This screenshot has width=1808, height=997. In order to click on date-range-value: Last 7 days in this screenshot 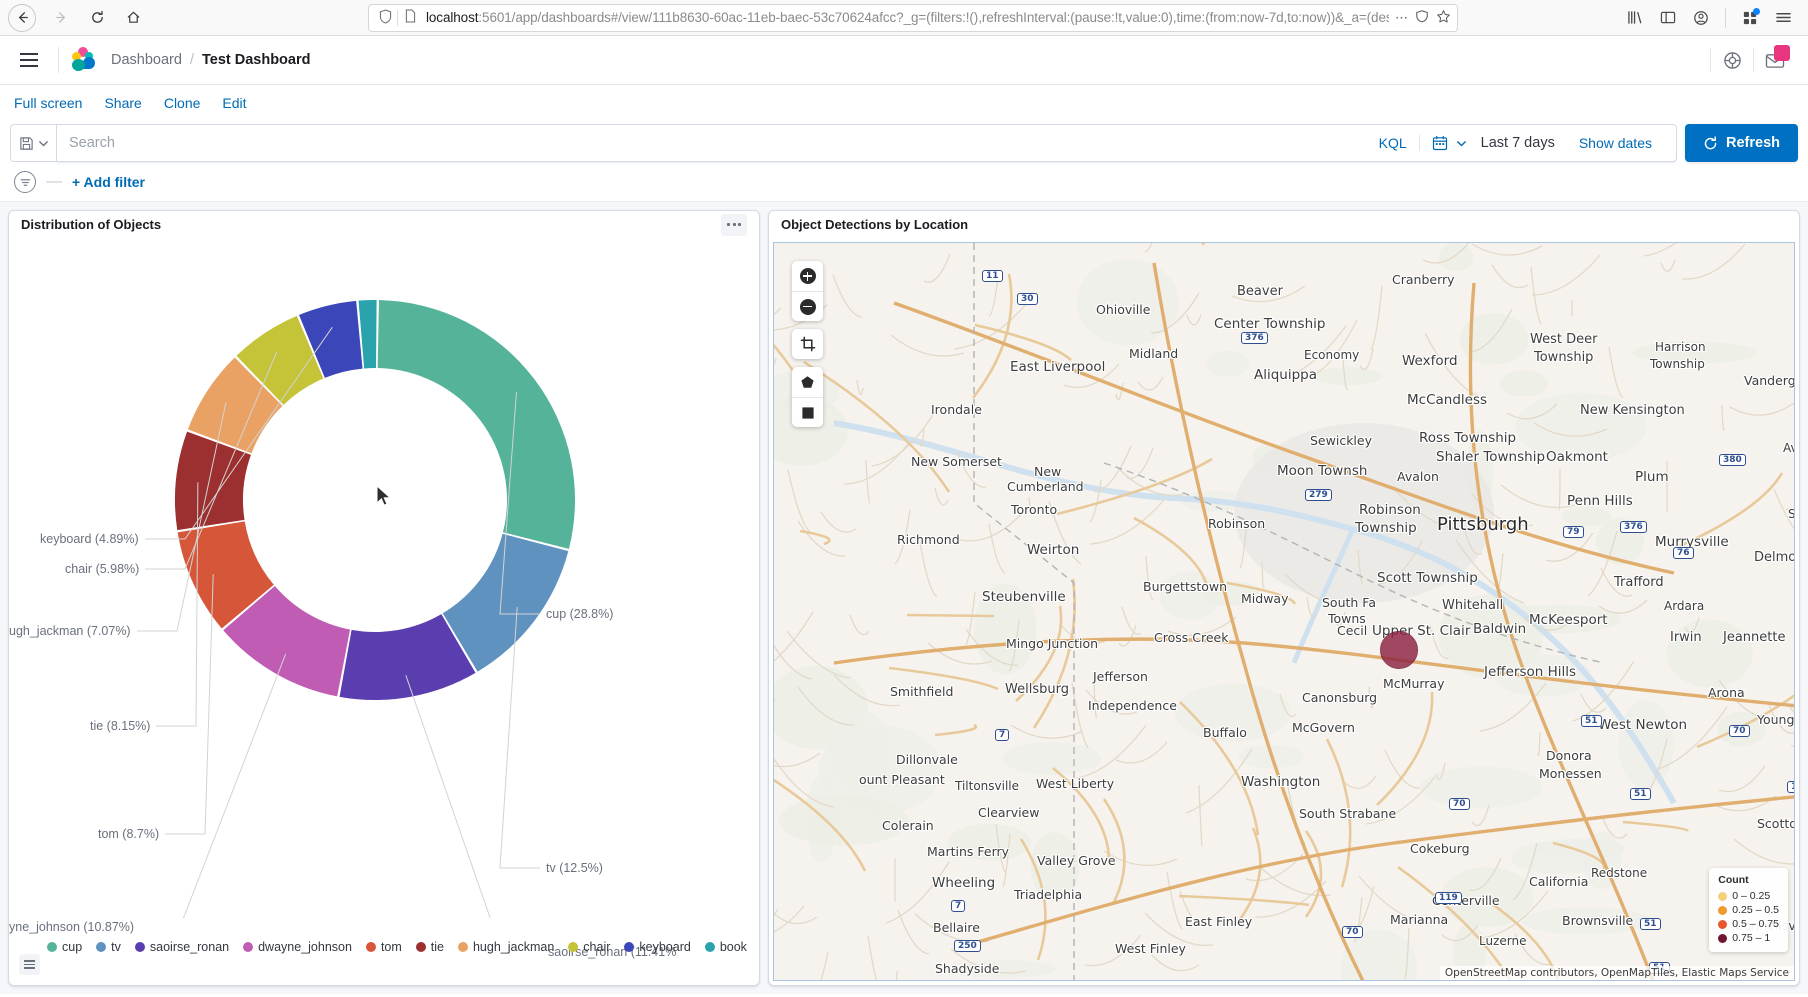, I will do `click(1515, 143)`.